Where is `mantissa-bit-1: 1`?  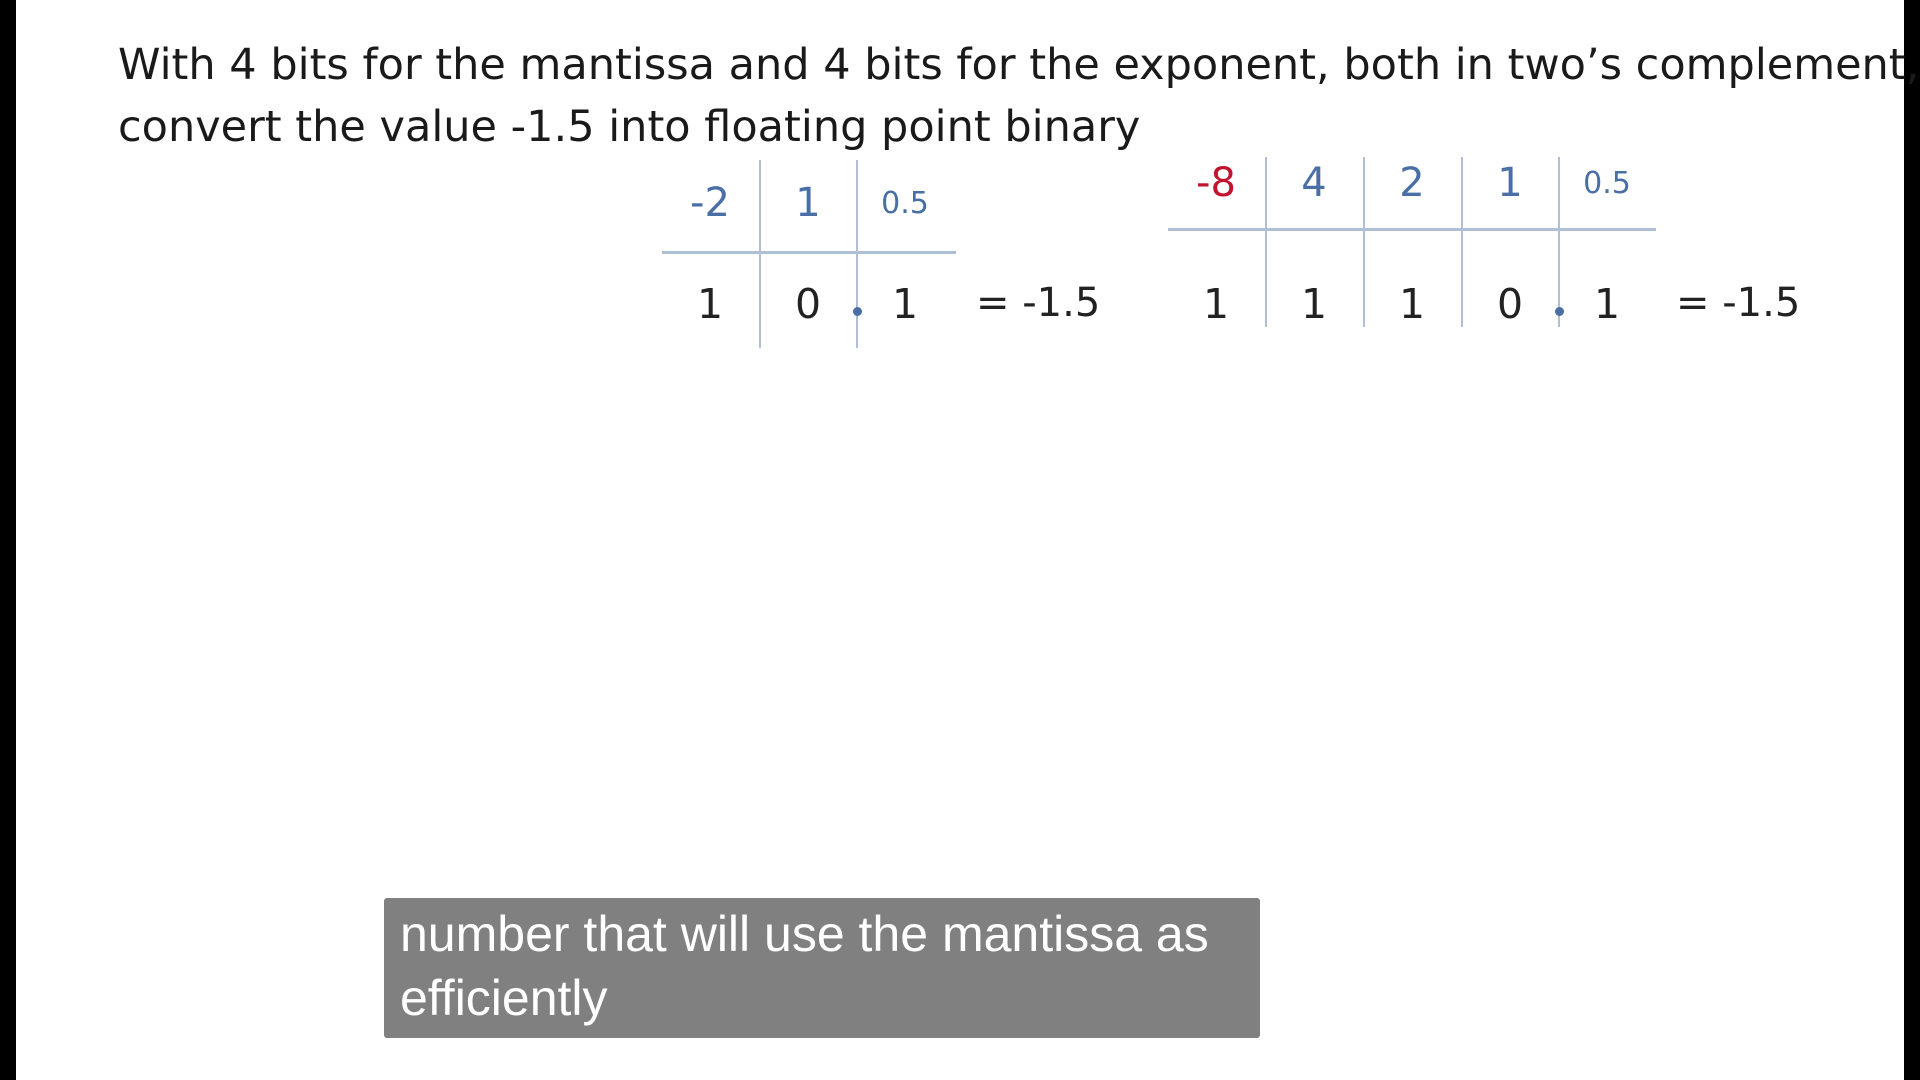 mantissa-bit-1: 1 is located at coordinates (710, 304).